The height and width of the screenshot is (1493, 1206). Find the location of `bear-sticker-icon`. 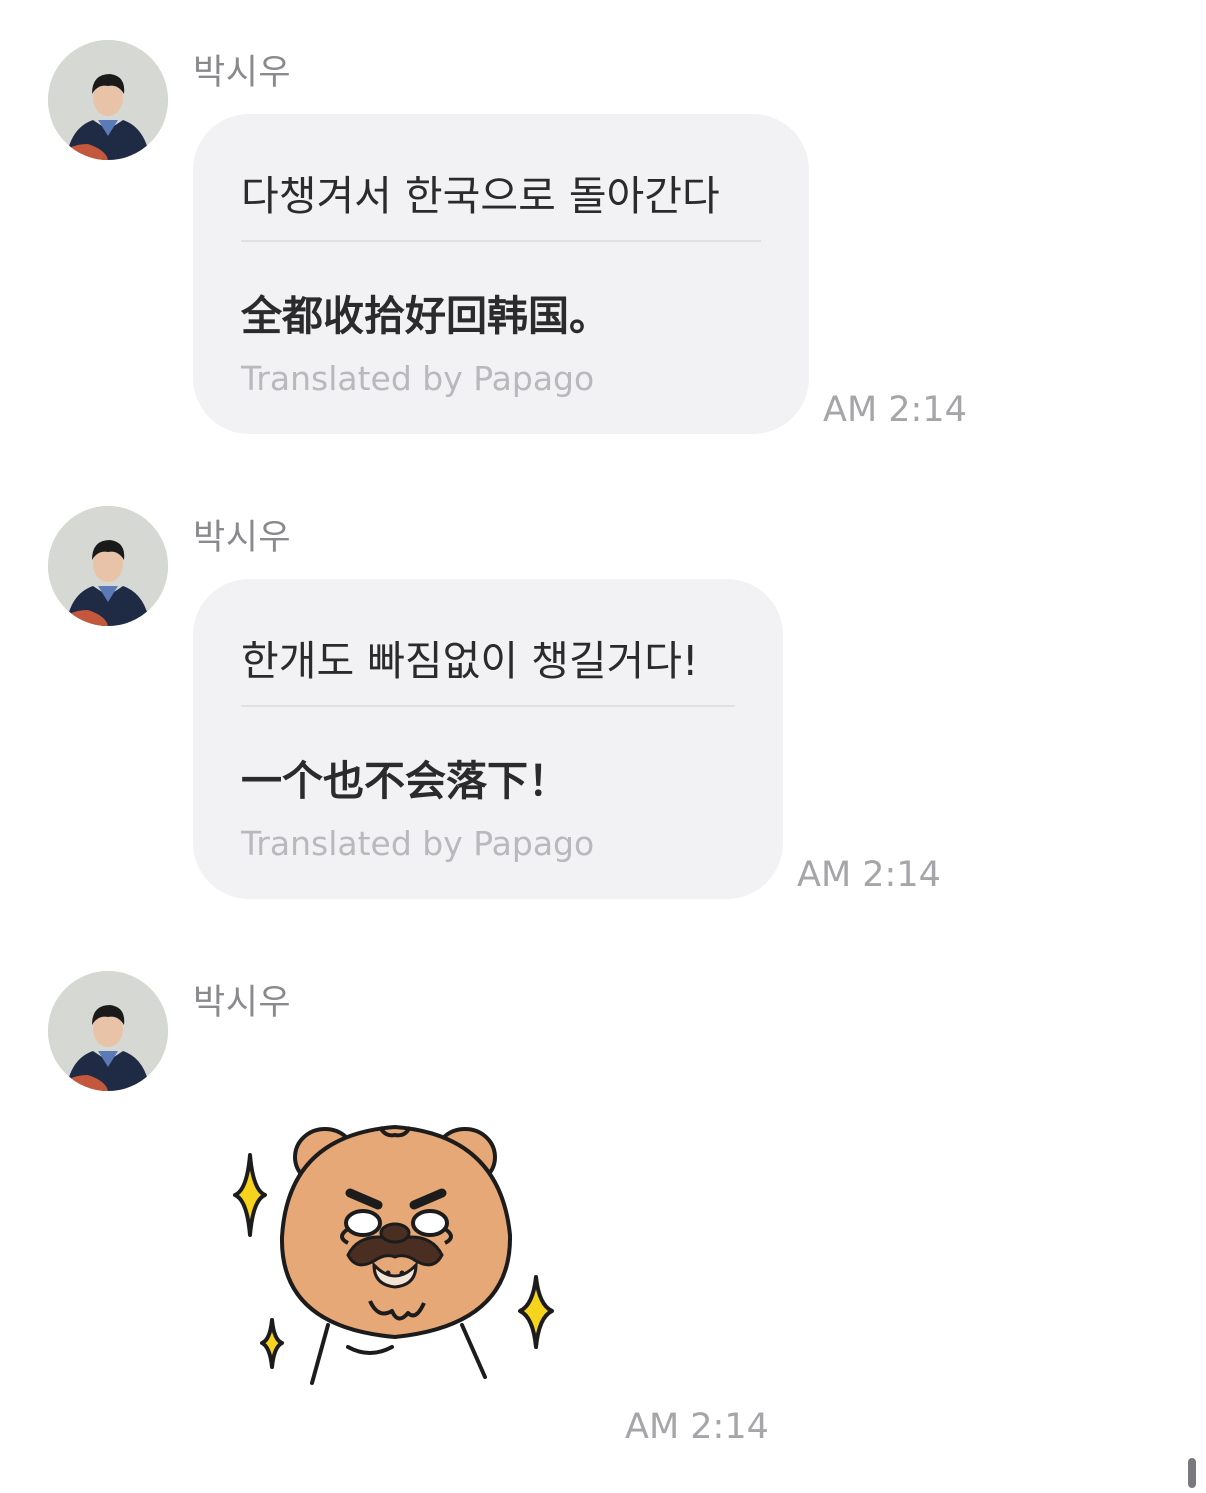

bear-sticker-icon is located at coordinates (393, 1254).